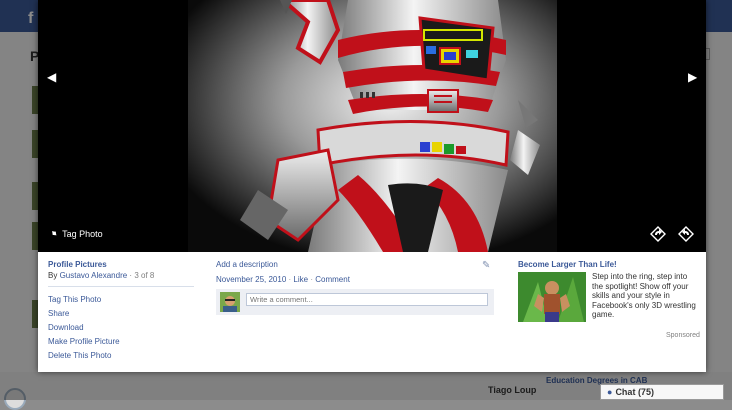 This screenshot has width=732, height=410. I want to click on ad-title-link: Become Larger Than Life!, so click(608, 264).